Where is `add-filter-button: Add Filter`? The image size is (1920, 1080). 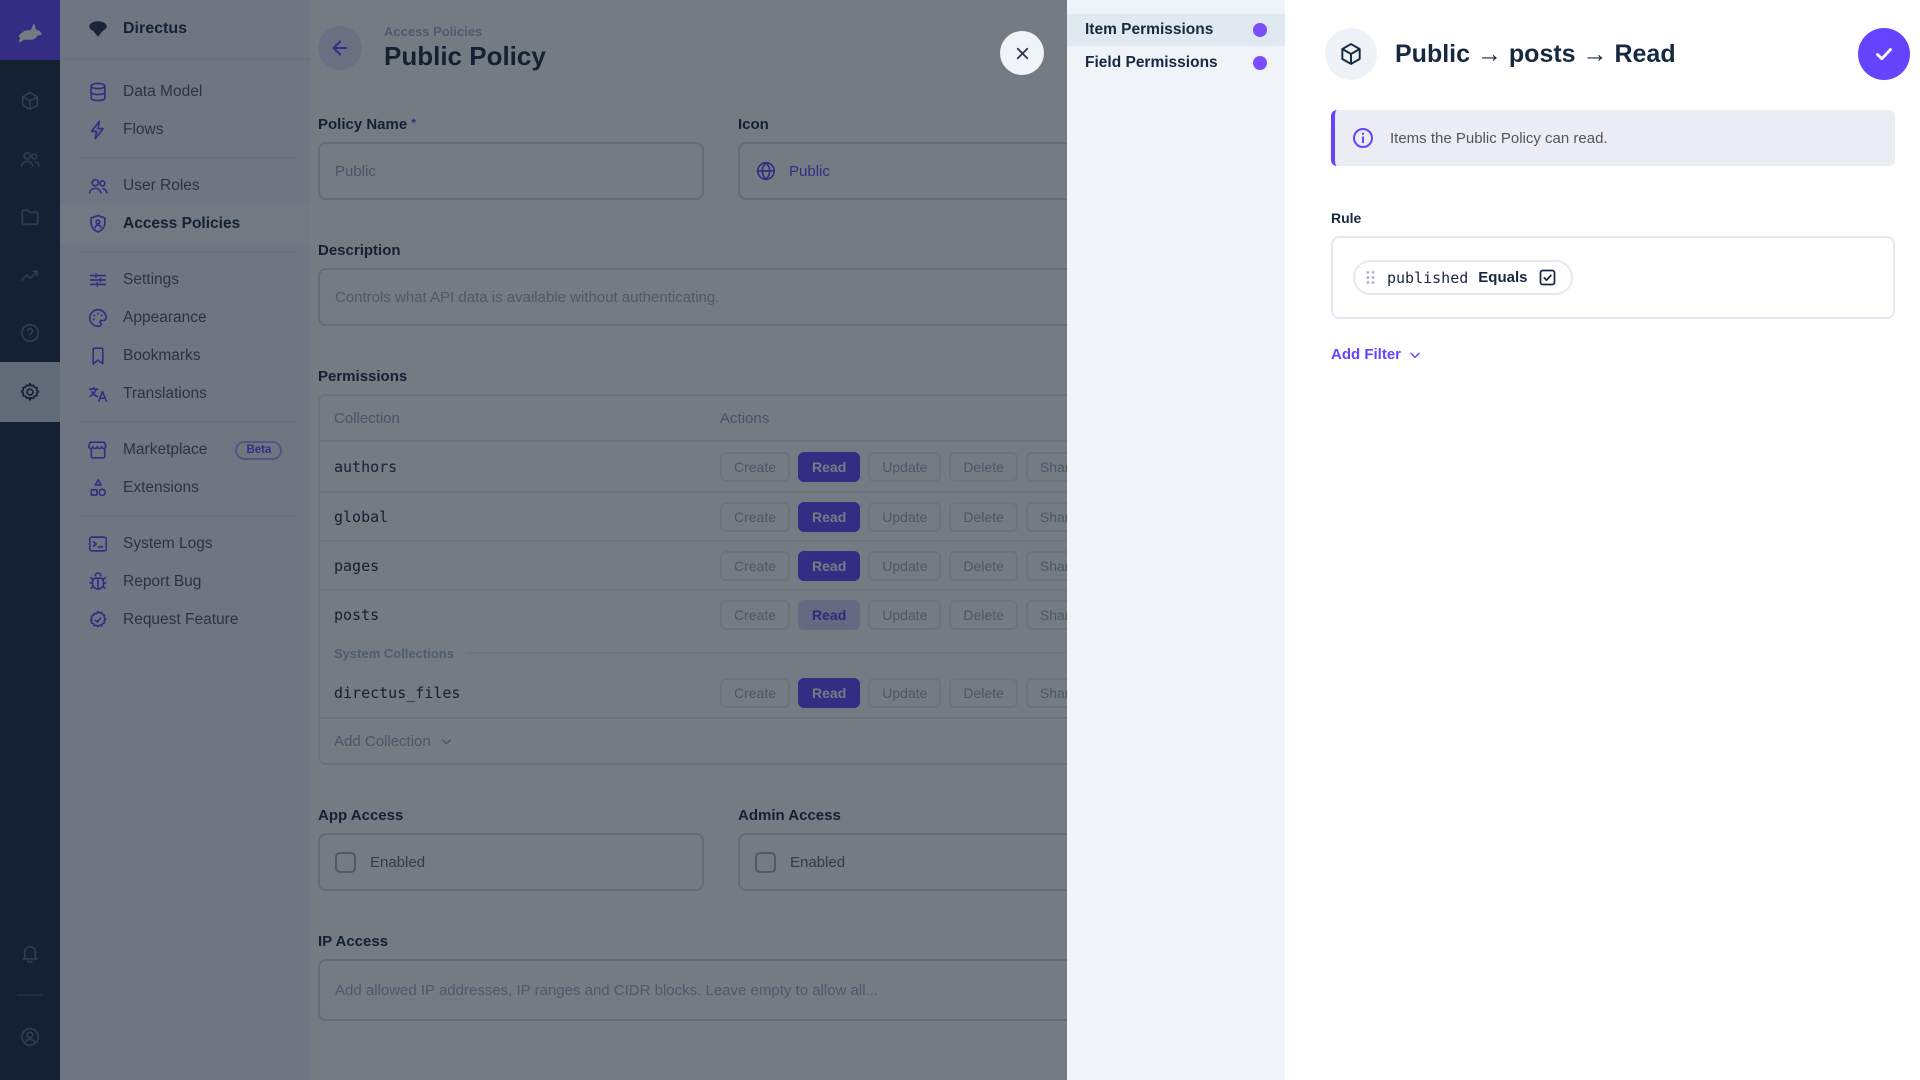
add-filter-button: Add Filter is located at coordinates (1377, 354).